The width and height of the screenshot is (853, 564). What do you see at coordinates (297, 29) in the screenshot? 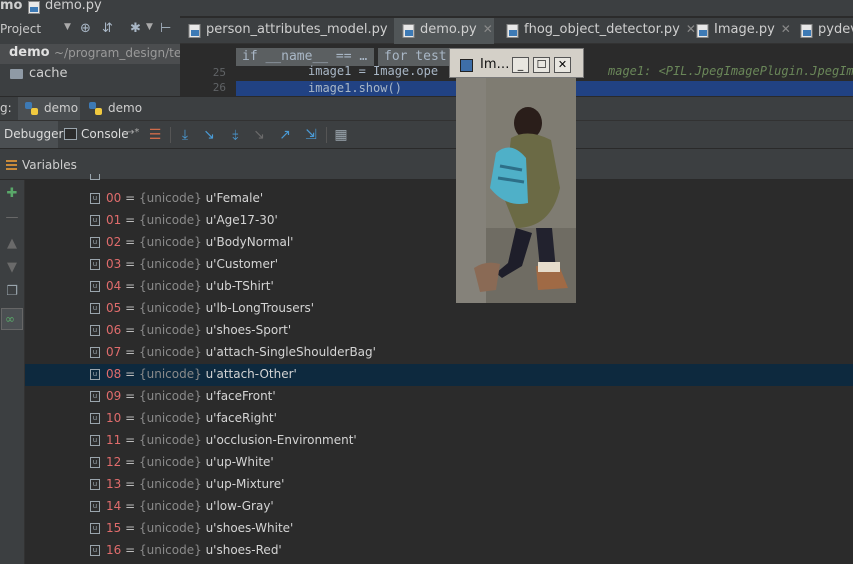
I see `tab-label: person_attributes_model.py` at bounding box center [297, 29].